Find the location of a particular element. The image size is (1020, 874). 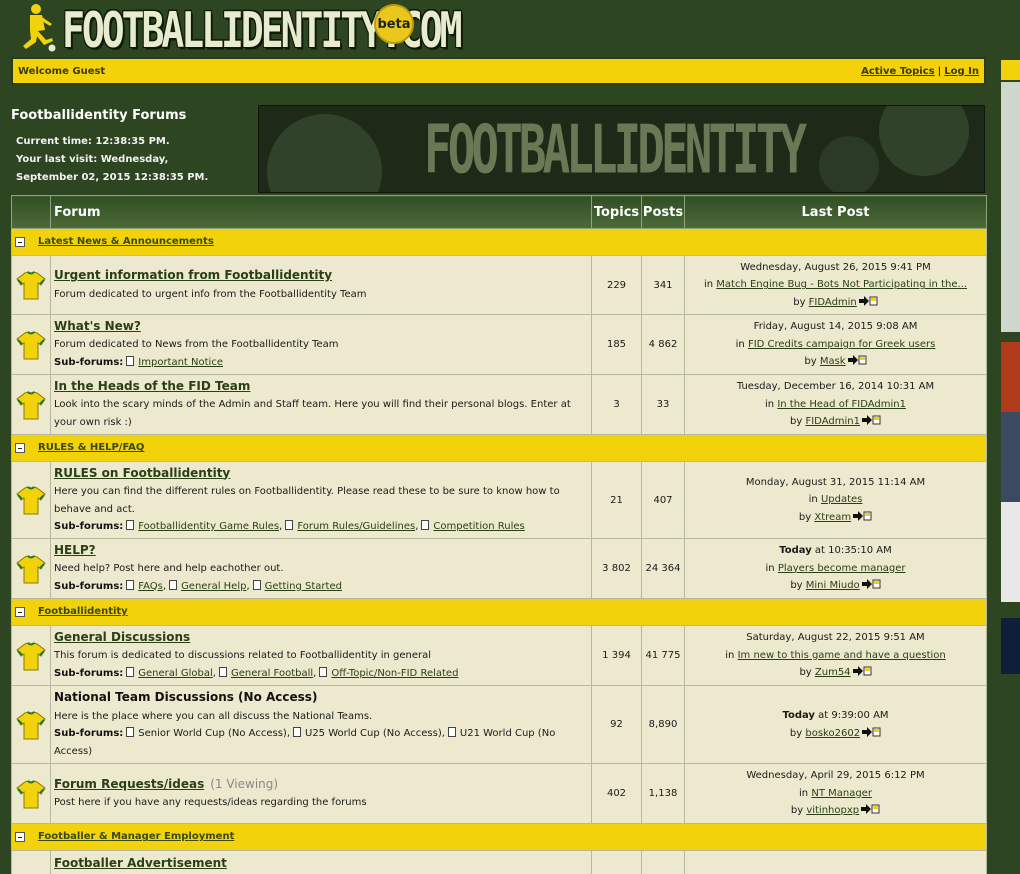

last-post-topic-line: in NT Manager is located at coordinates (835, 794).